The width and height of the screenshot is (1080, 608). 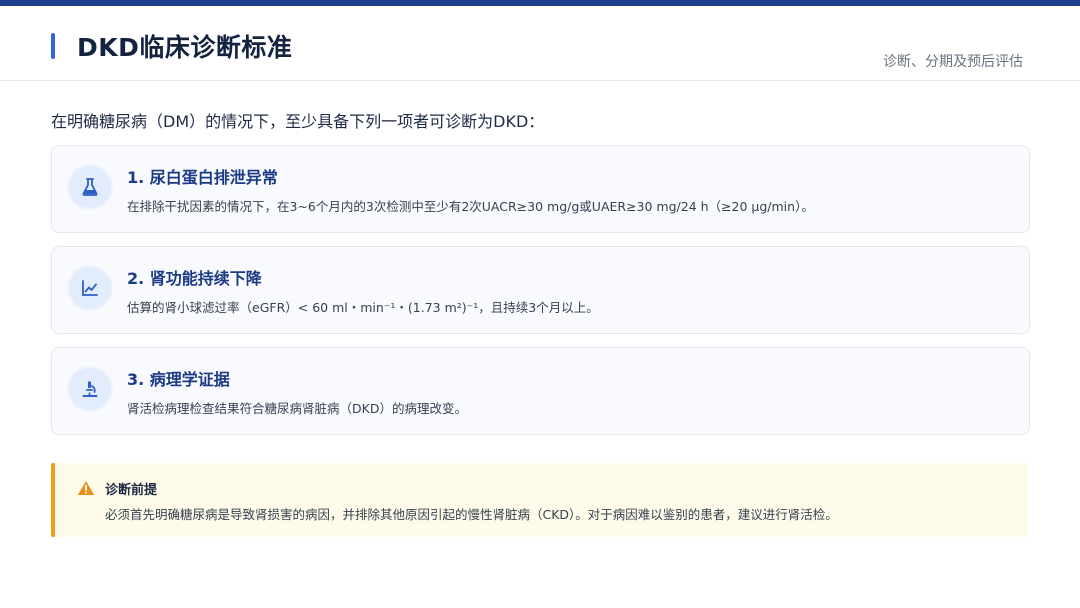 What do you see at coordinates (90, 187) in the screenshot?
I see `flask-icon` at bounding box center [90, 187].